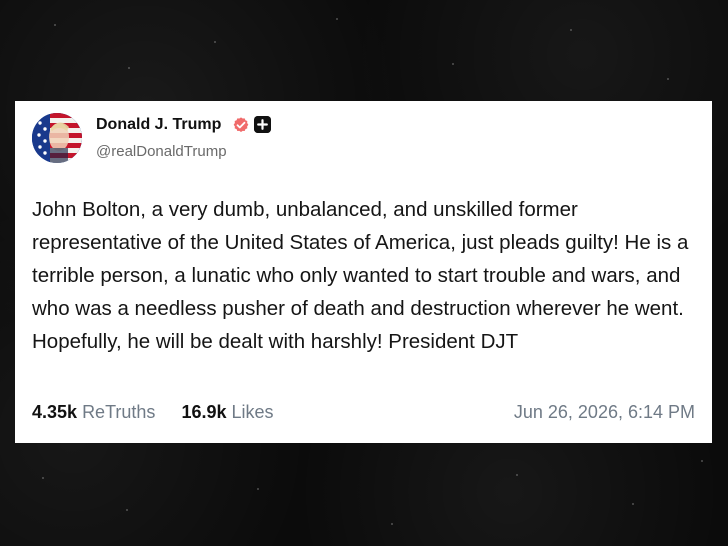 The width and height of the screenshot is (728, 546). What do you see at coordinates (118, 412) in the screenshot?
I see `retruths-label: ReTruths` at bounding box center [118, 412].